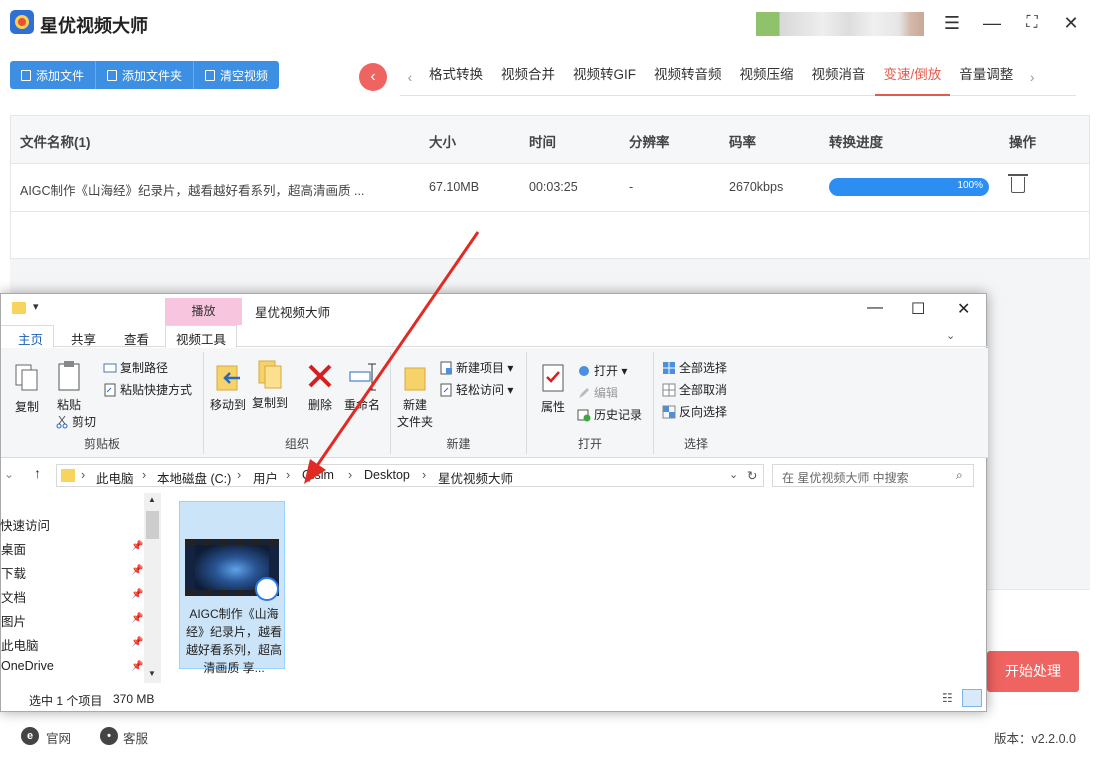 This screenshot has height=760, width=1100. What do you see at coordinates (83, 338) in the screenshot?
I see `ribbon-tab-share: 共享` at bounding box center [83, 338].